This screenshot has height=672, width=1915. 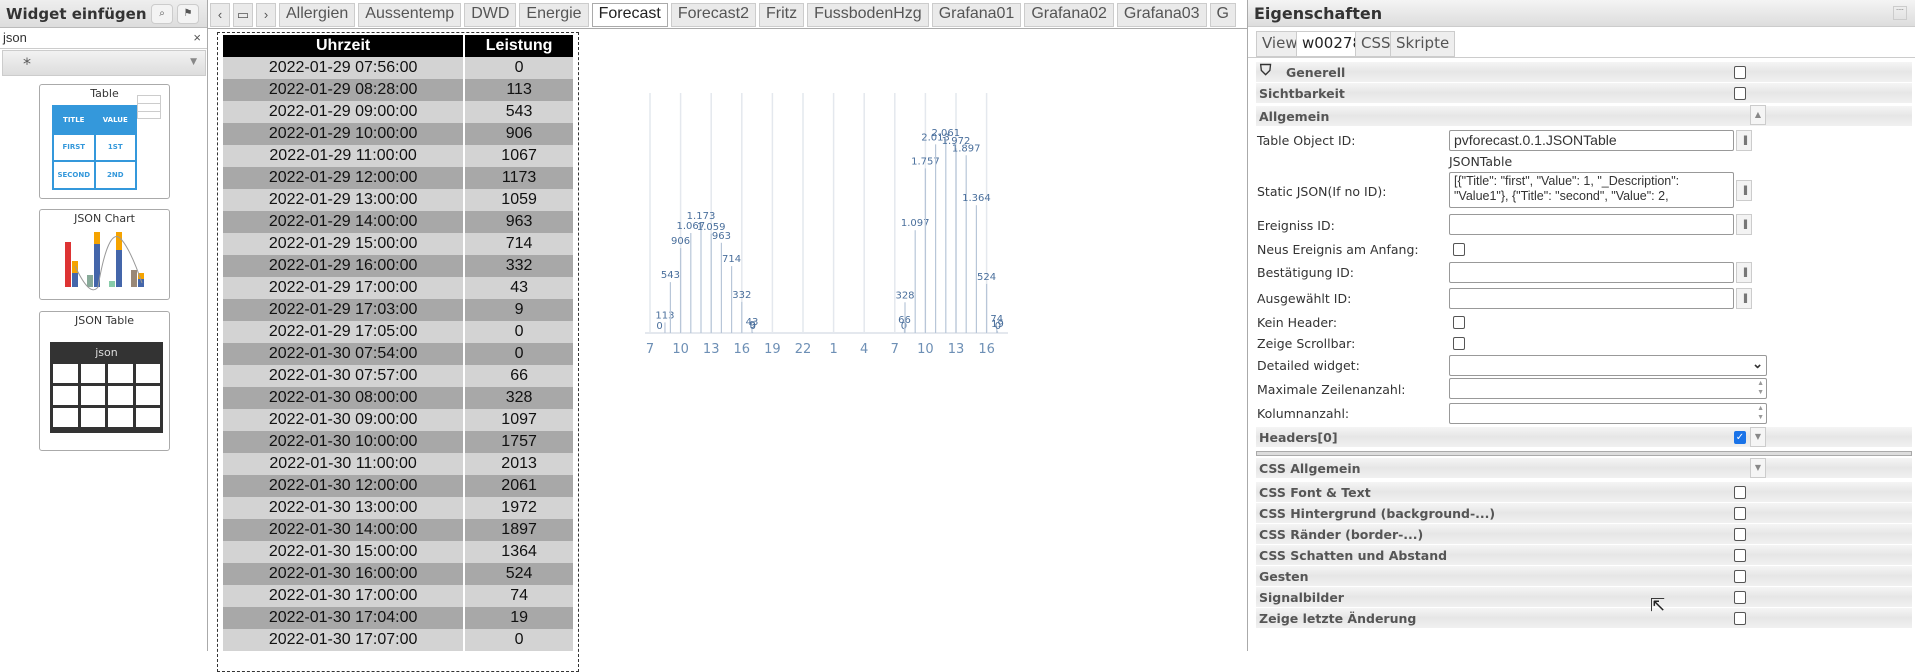 I want to click on cell-leistung: 19, so click(x=519, y=618).